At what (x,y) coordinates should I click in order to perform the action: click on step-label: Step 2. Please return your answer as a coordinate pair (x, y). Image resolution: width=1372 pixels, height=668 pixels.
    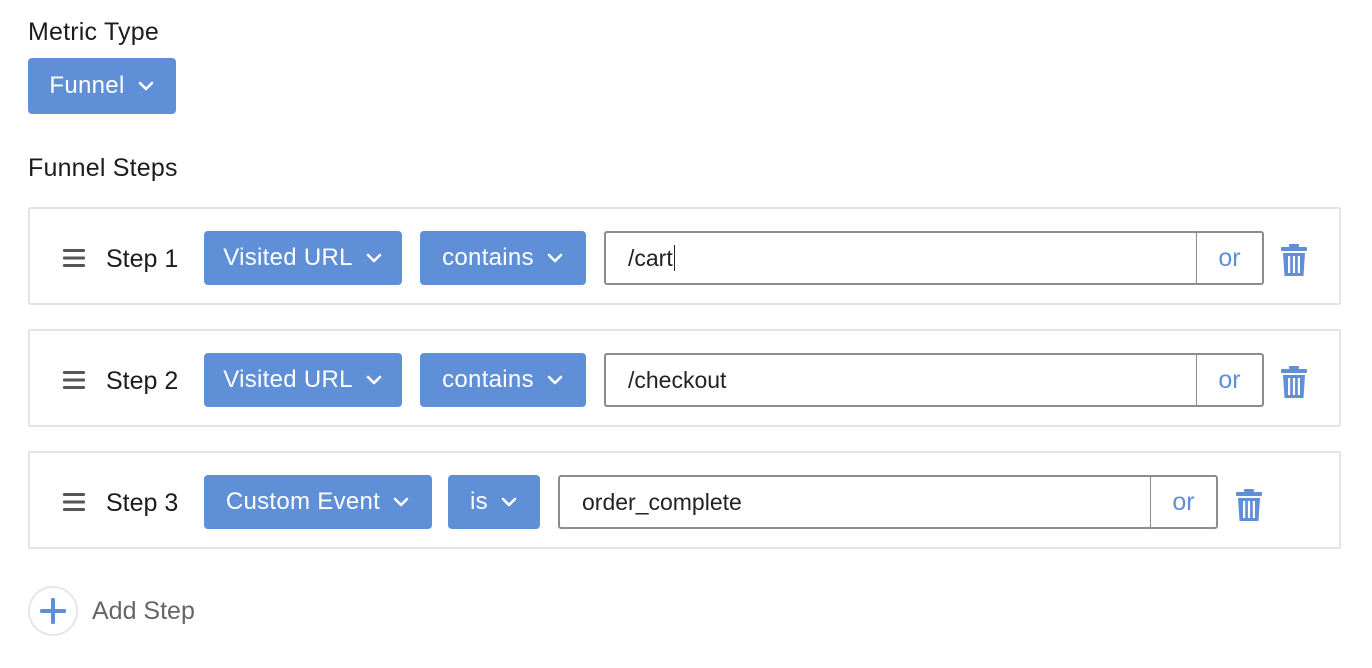
    Looking at the image, I should click on (142, 381).